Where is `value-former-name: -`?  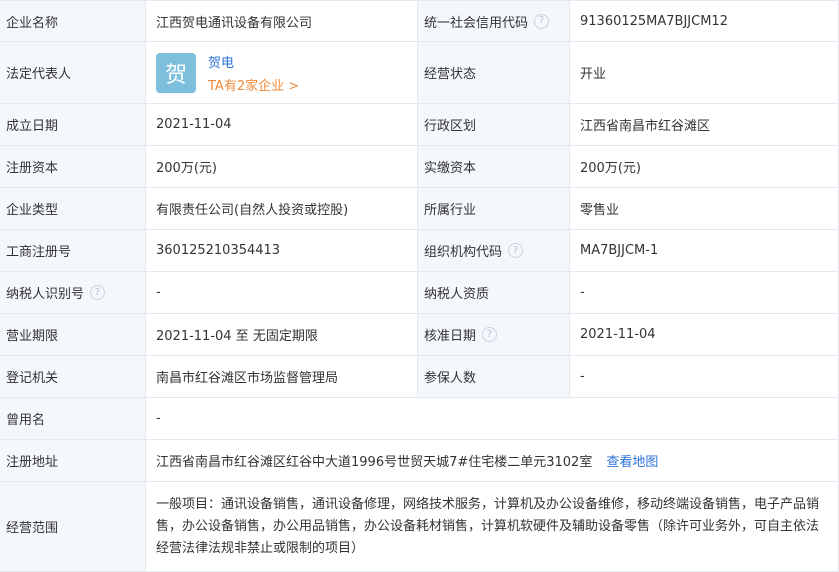 value-former-name: - is located at coordinates (492, 419).